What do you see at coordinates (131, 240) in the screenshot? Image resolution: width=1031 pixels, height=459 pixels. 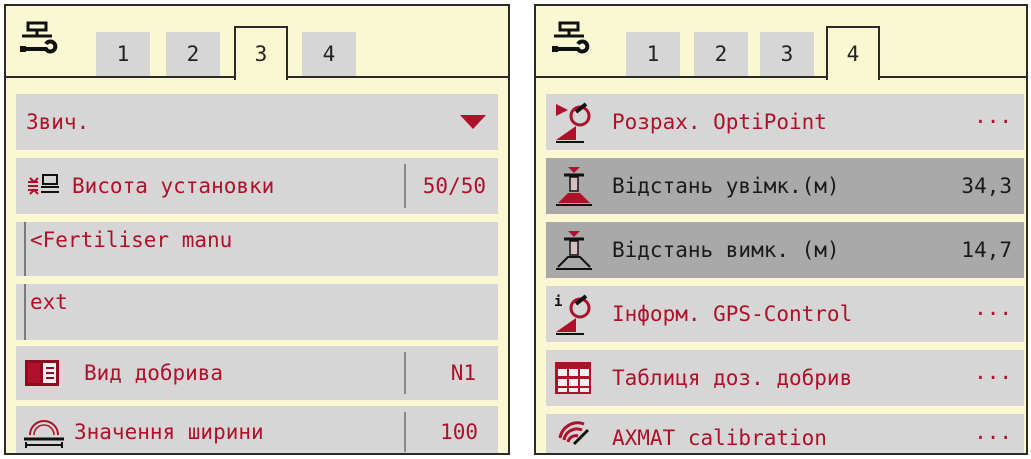 I see `text-field-1-value: <Fertiliser manu` at bounding box center [131, 240].